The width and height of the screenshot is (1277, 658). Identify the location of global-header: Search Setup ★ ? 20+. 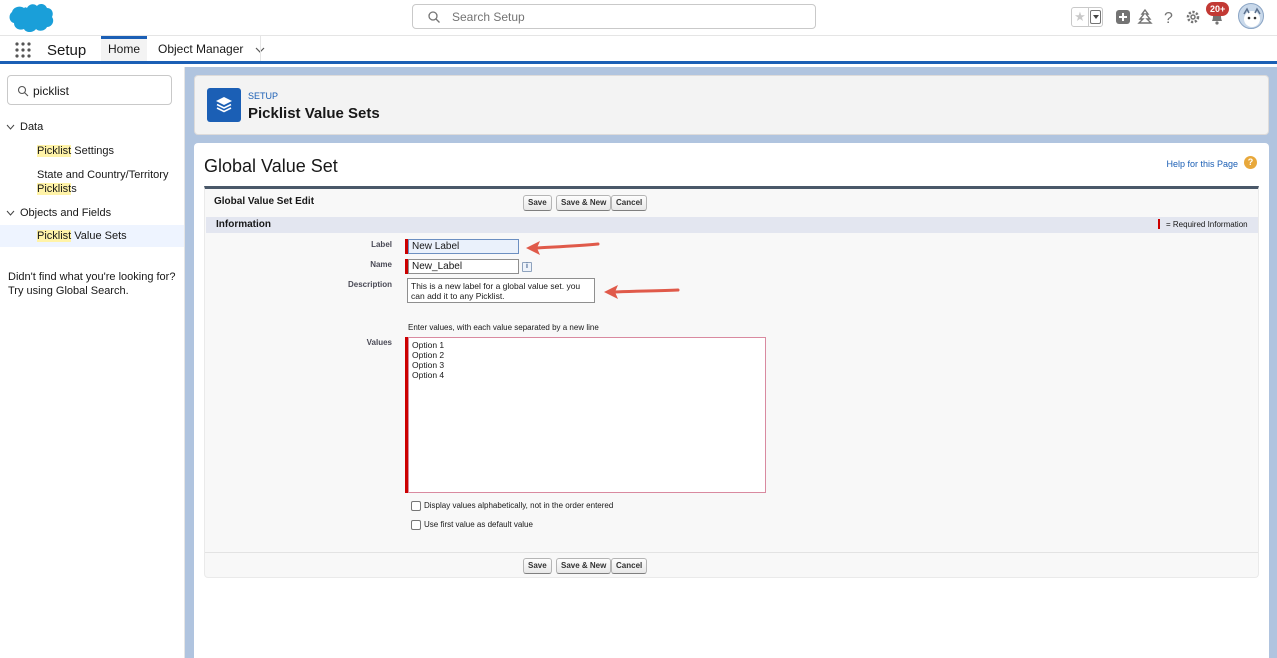
(638, 18).